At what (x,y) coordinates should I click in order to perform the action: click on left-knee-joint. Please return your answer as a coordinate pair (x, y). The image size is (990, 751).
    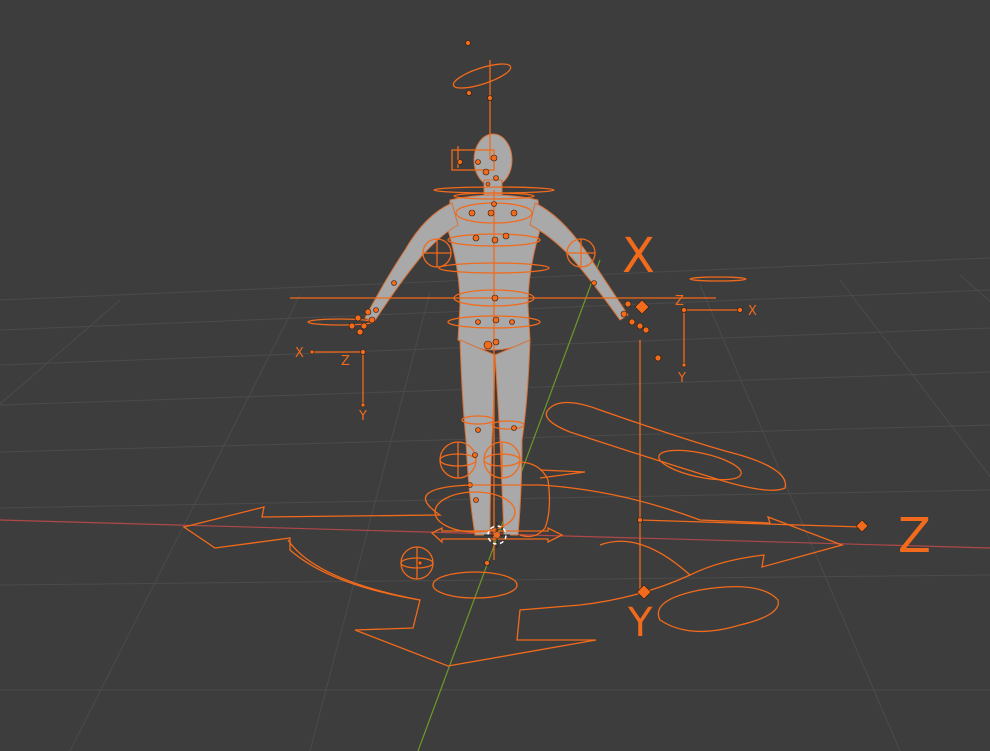
    Looking at the image, I should click on (478, 430).